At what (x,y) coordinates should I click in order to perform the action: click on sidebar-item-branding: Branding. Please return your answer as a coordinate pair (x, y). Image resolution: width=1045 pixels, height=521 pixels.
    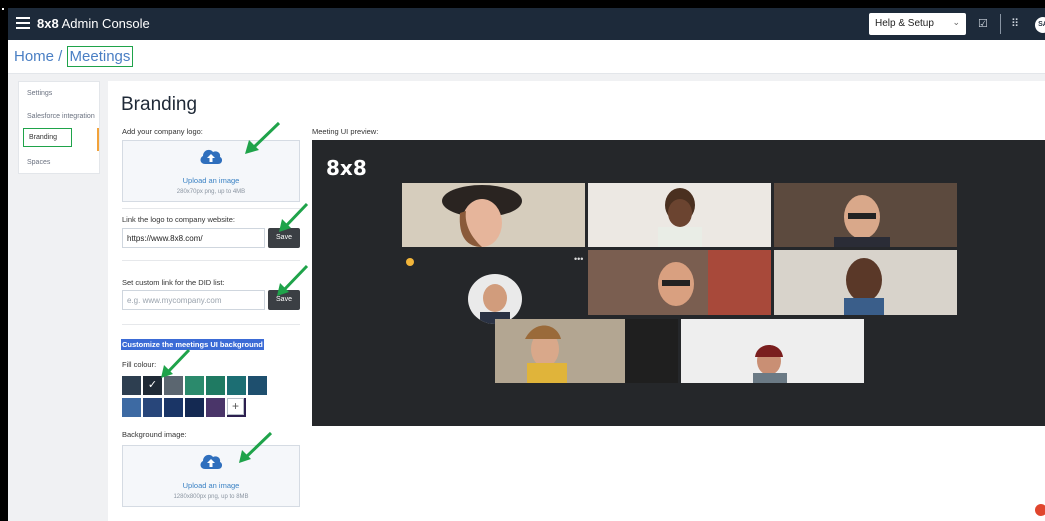
    Looking at the image, I should click on (48, 137).